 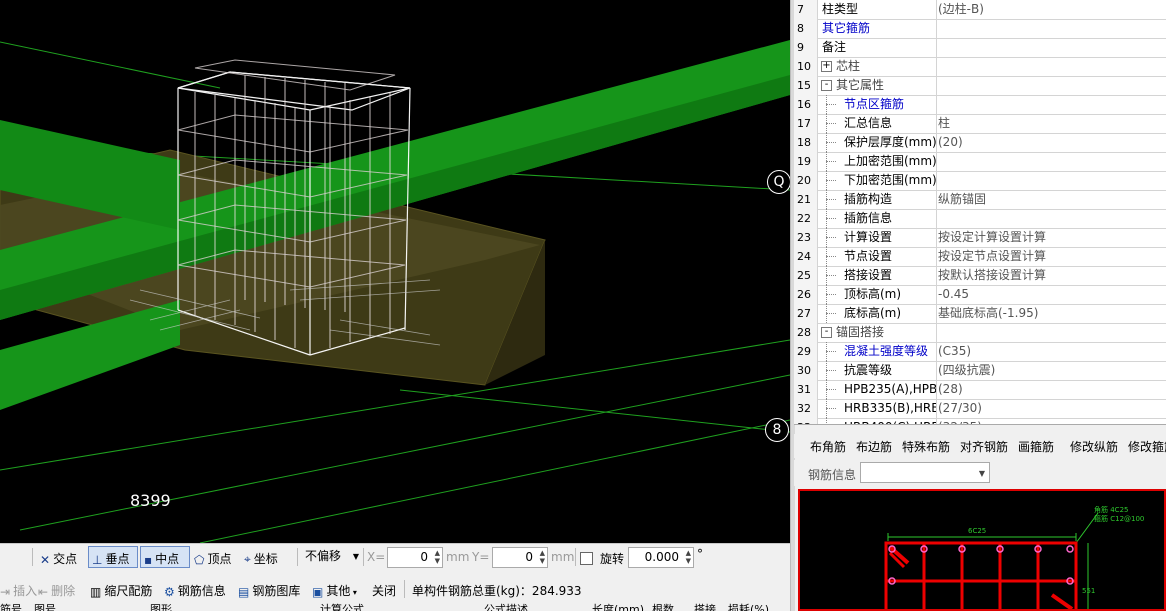 I want to click on layout-corner-rebar-button: 布角筋, so click(x=828, y=446).